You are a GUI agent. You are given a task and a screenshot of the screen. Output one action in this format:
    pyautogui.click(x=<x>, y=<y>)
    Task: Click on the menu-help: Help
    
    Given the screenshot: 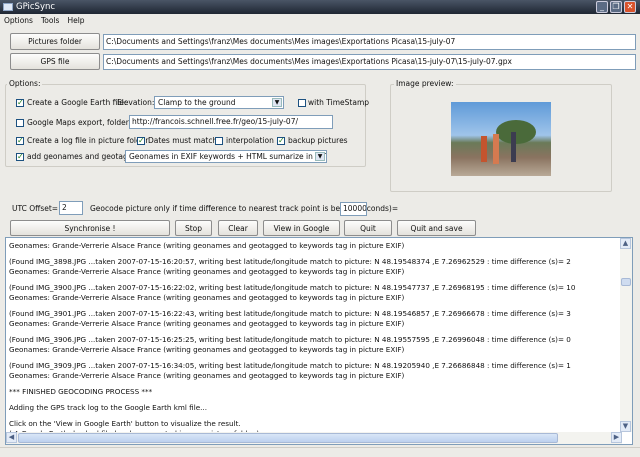 What is the action you would take?
    pyautogui.click(x=75, y=20)
    